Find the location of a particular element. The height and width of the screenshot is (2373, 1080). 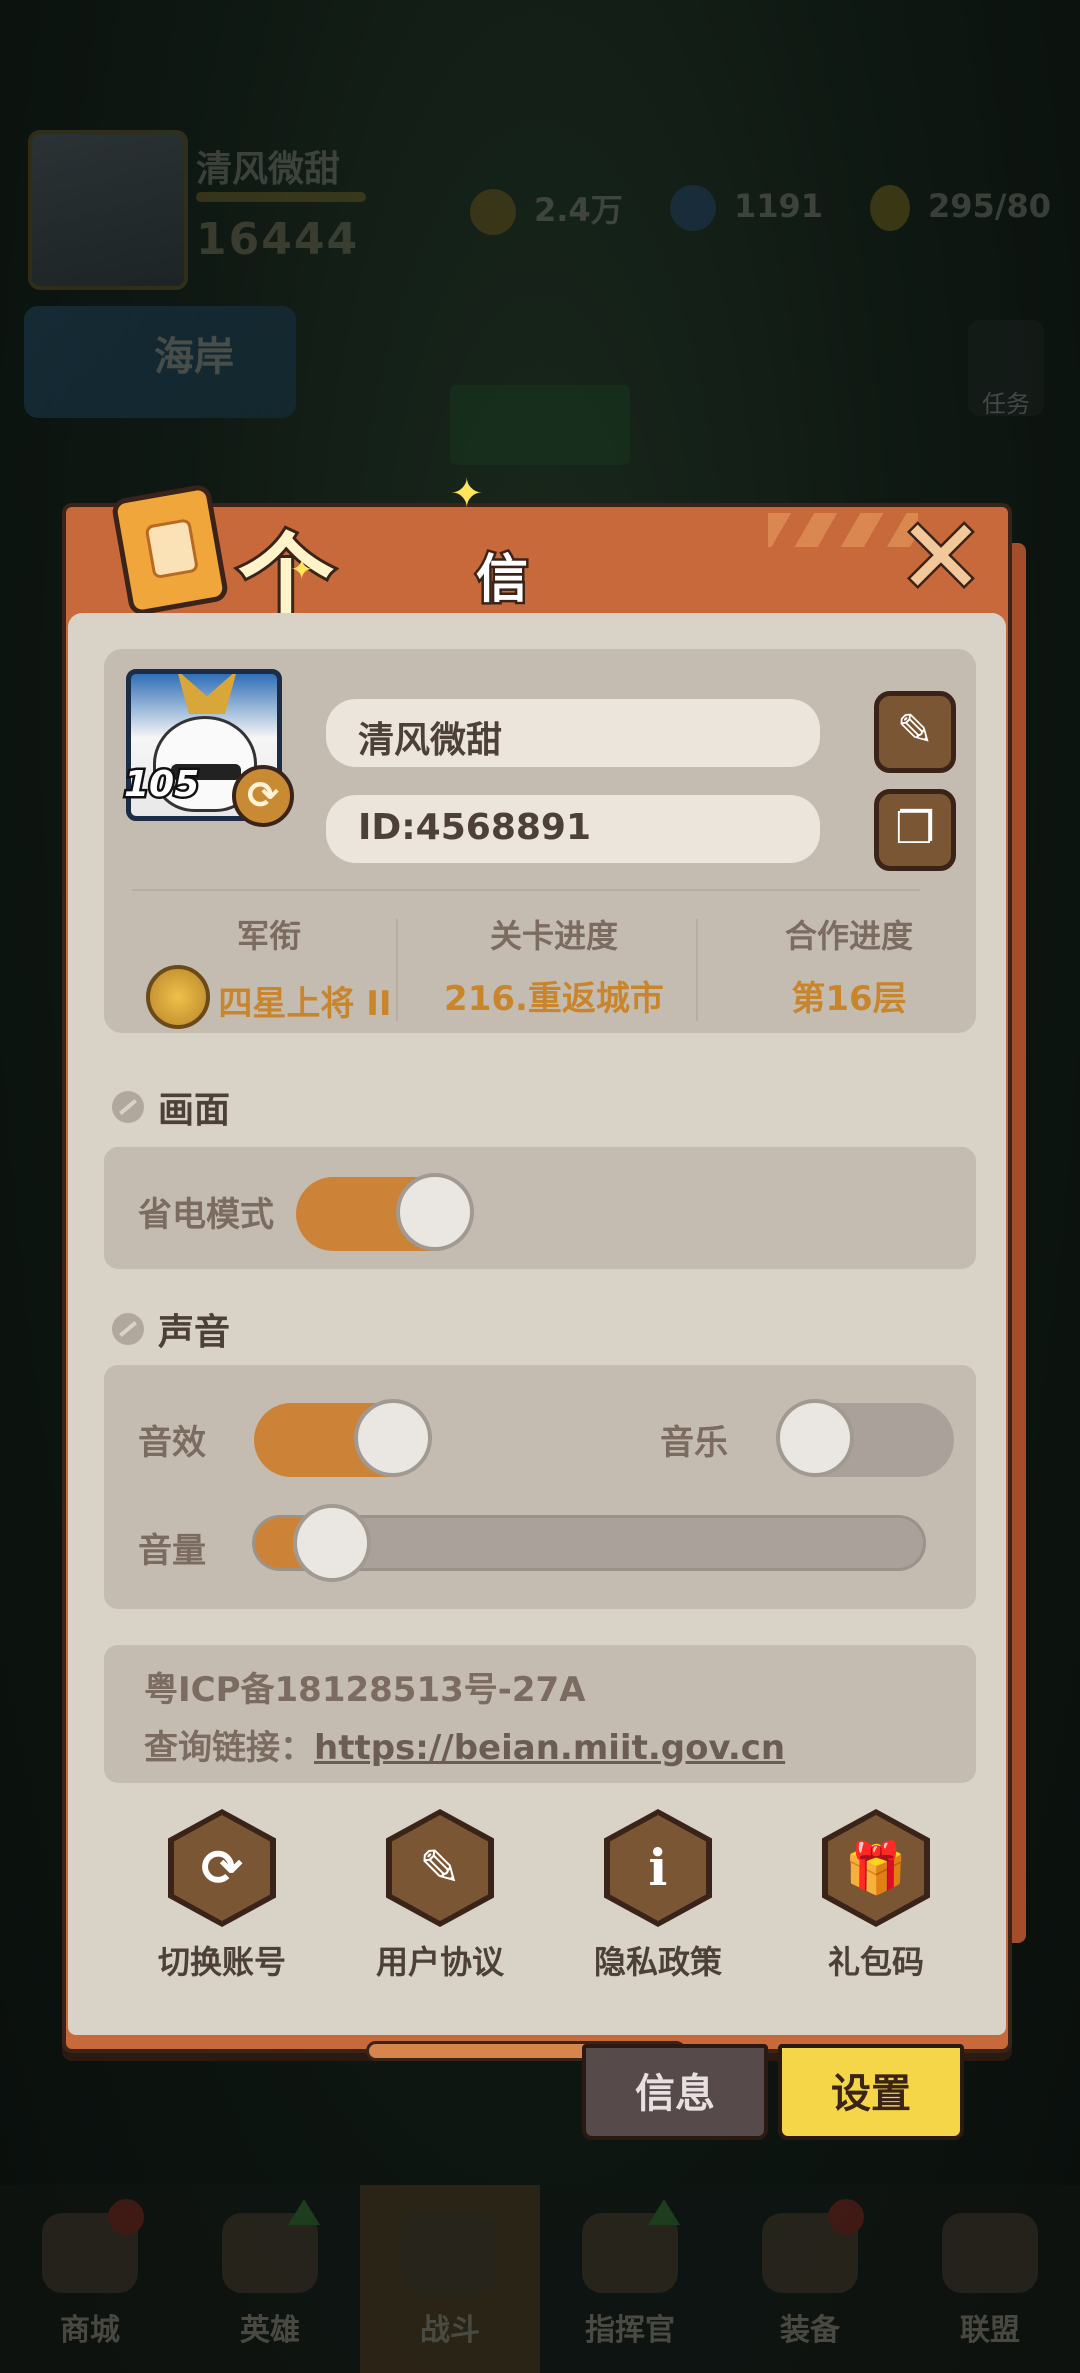

user-agreement-button: ✎ 用户协议 is located at coordinates (440, 1896).